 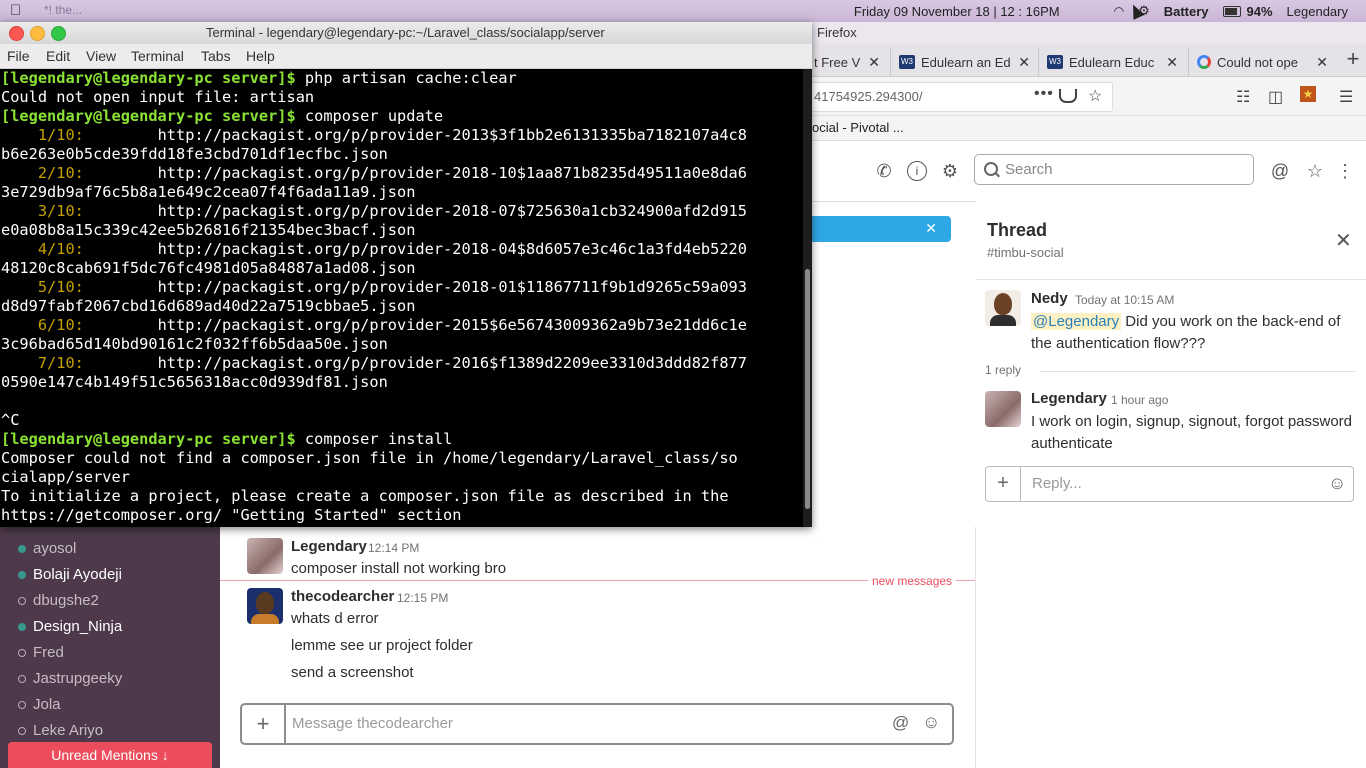 What do you see at coordinates (157, 56) in the screenshot?
I see `menu-terminal: Terminal` at bounding box center [157, 56].